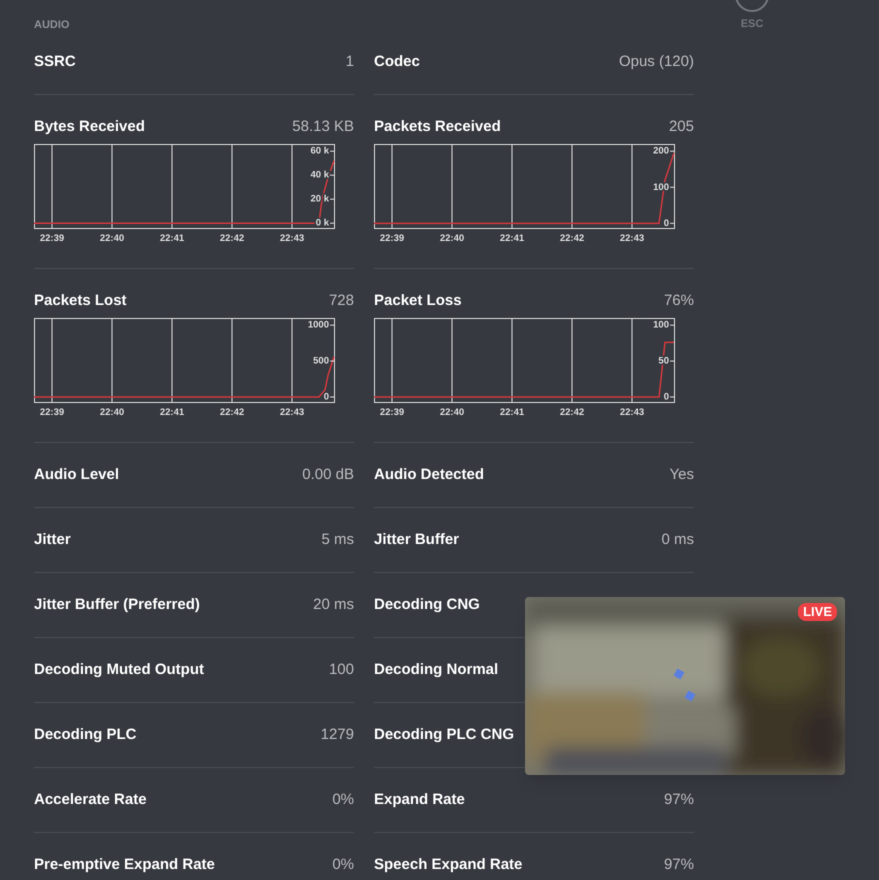 The height and width of the screenshot is (880, 879). I want to click on stat-label: Packets Lost, so click(80, 300).